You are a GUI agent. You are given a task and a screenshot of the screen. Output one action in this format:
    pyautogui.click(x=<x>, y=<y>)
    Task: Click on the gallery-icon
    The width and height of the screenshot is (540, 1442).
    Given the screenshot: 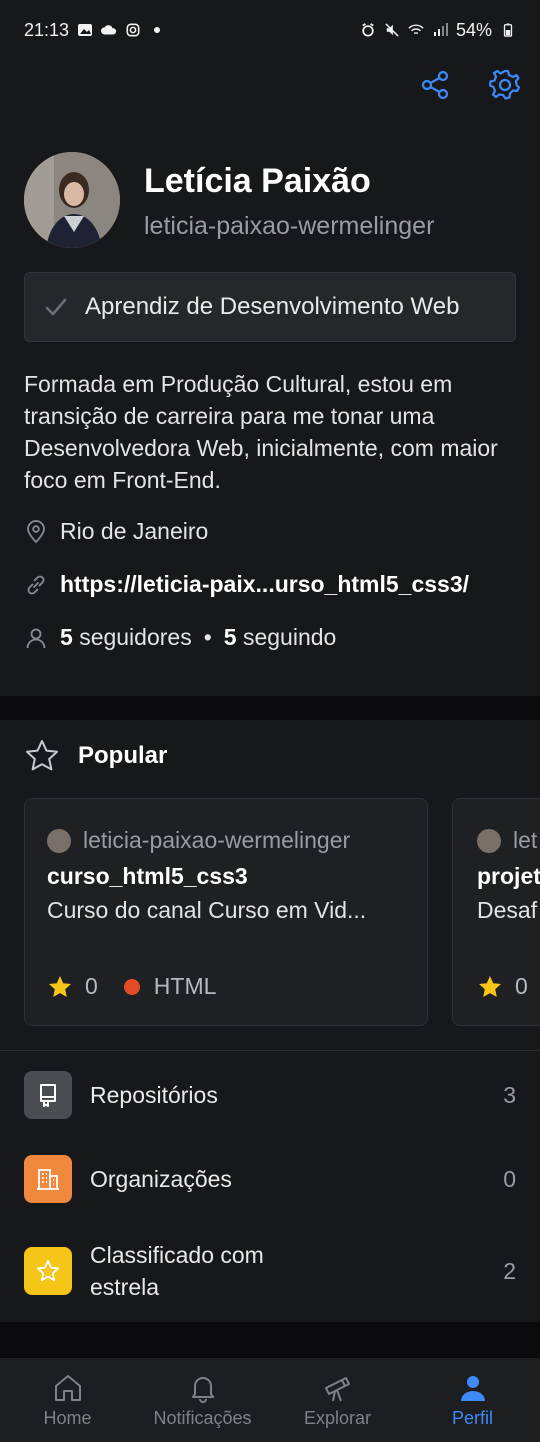 What is the action you would take?
    pyautogui.click(x=85, y=30)
    